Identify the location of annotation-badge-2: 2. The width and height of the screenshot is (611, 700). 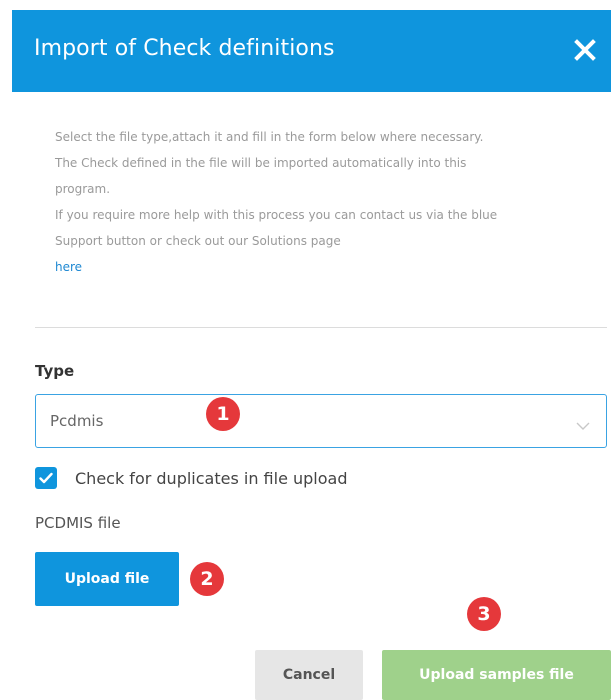
(207, 579).